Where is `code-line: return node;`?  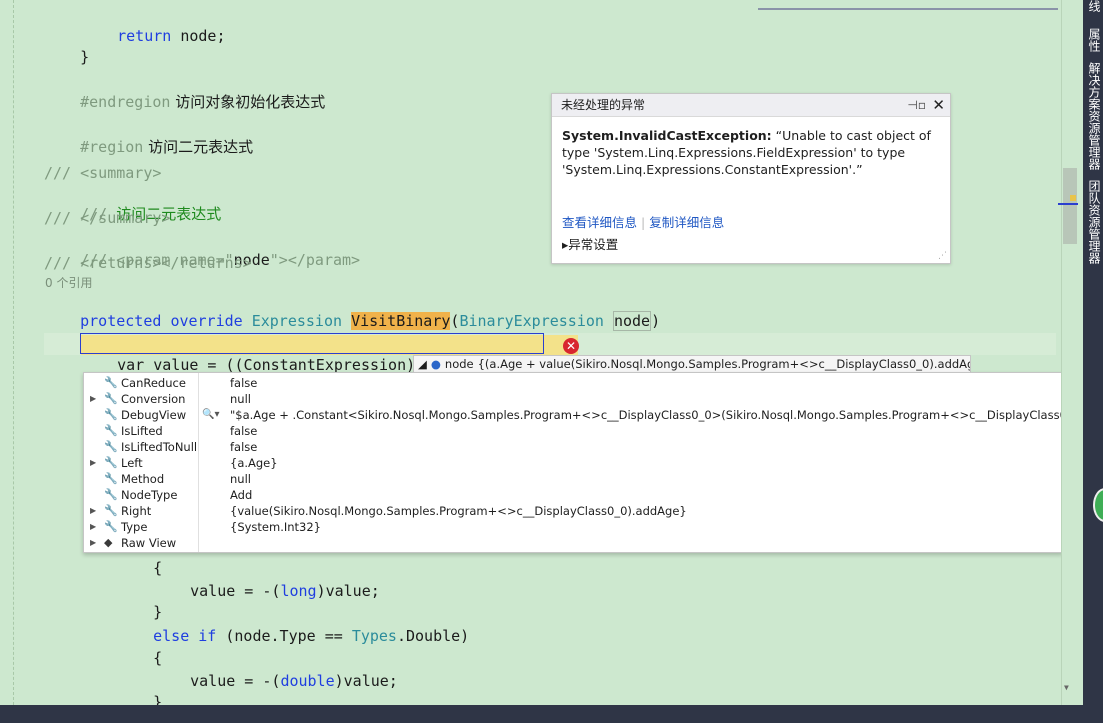 code-line: return node; is located at coordinates (153, 25).